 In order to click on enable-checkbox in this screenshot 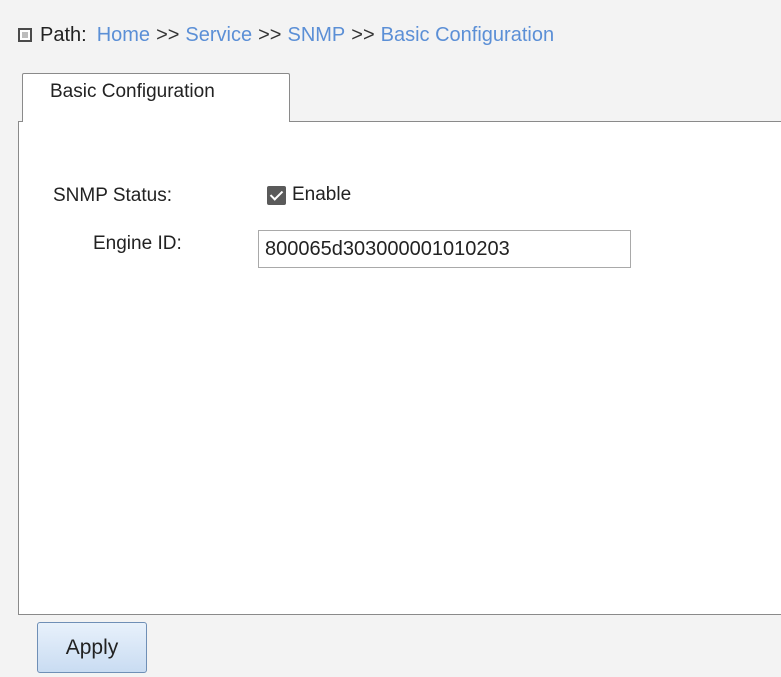, I will do `click(276, 195)`.